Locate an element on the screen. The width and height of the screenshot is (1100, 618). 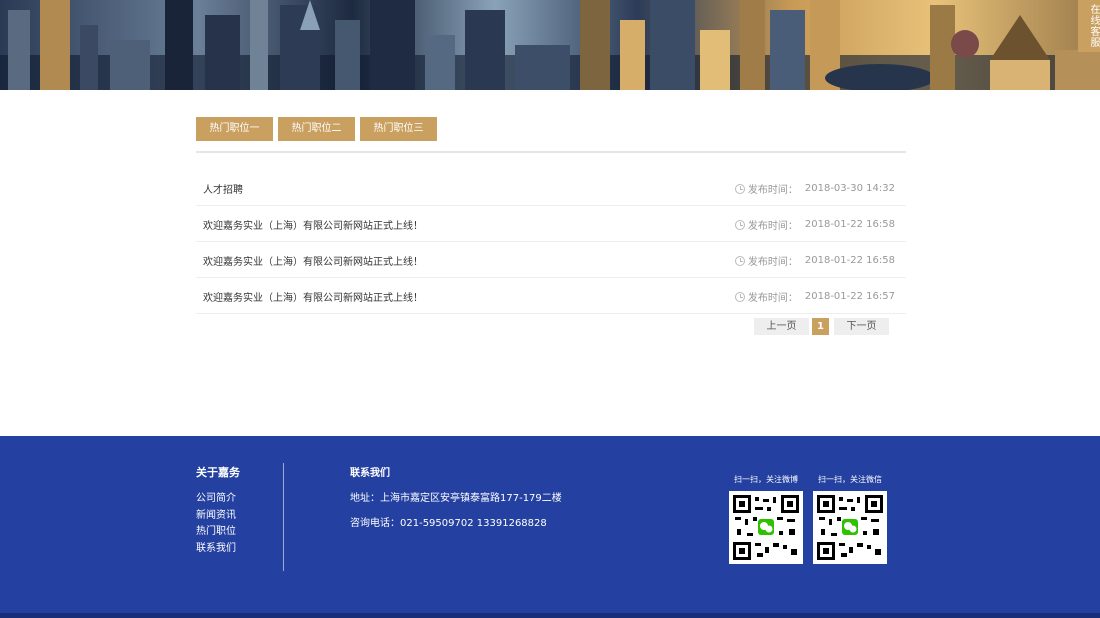
page-number-current: 1 is located at coordinates (820, 326).